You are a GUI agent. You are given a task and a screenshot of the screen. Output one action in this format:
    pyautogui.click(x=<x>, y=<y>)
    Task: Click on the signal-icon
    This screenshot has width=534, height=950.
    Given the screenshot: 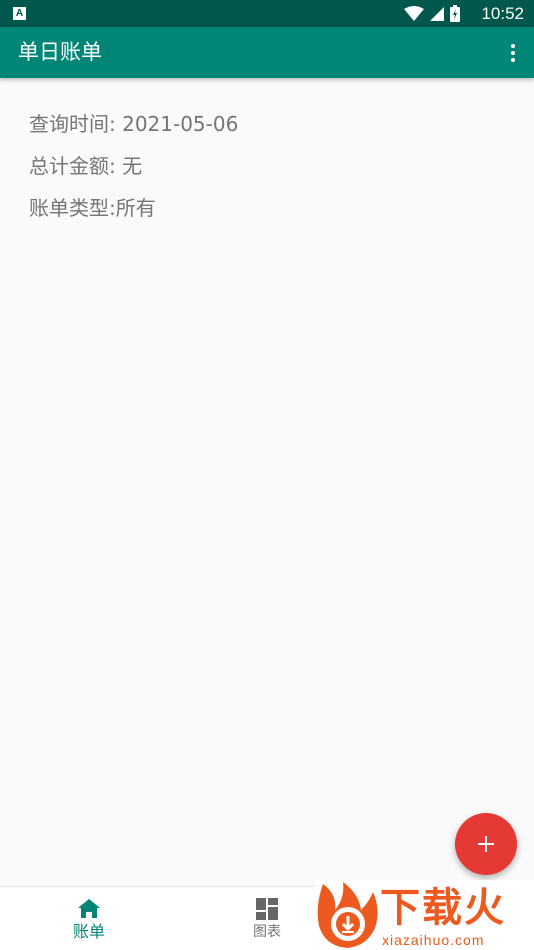 What is the action you would take?
    pyautogui.click(x=437, y=13)
    